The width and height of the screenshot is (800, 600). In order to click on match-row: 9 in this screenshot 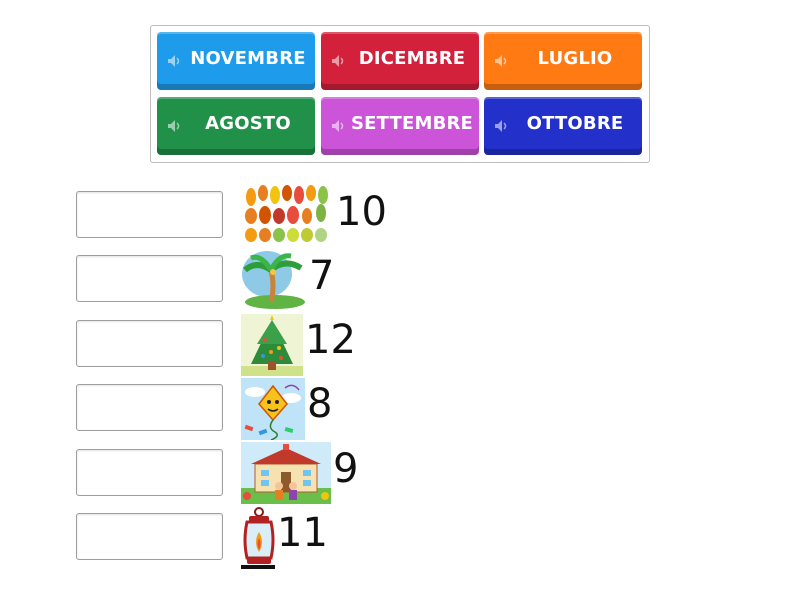, I will do `click(400, 472)`.